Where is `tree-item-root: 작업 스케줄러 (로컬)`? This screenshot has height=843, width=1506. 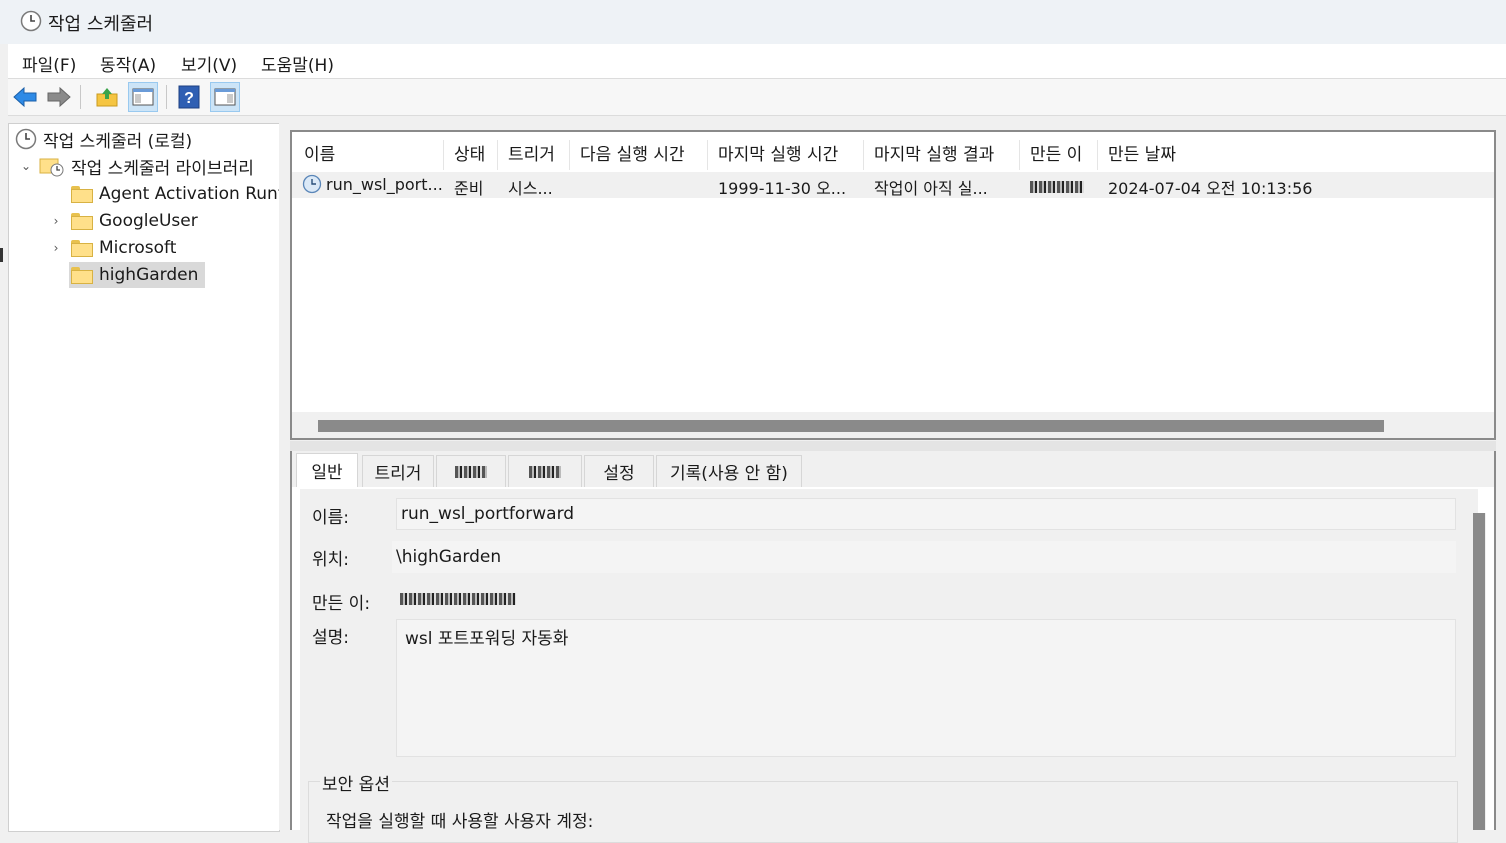 tree-item-root: 작업 스케줄러 (로컬) is located at coordinates (103, 139).